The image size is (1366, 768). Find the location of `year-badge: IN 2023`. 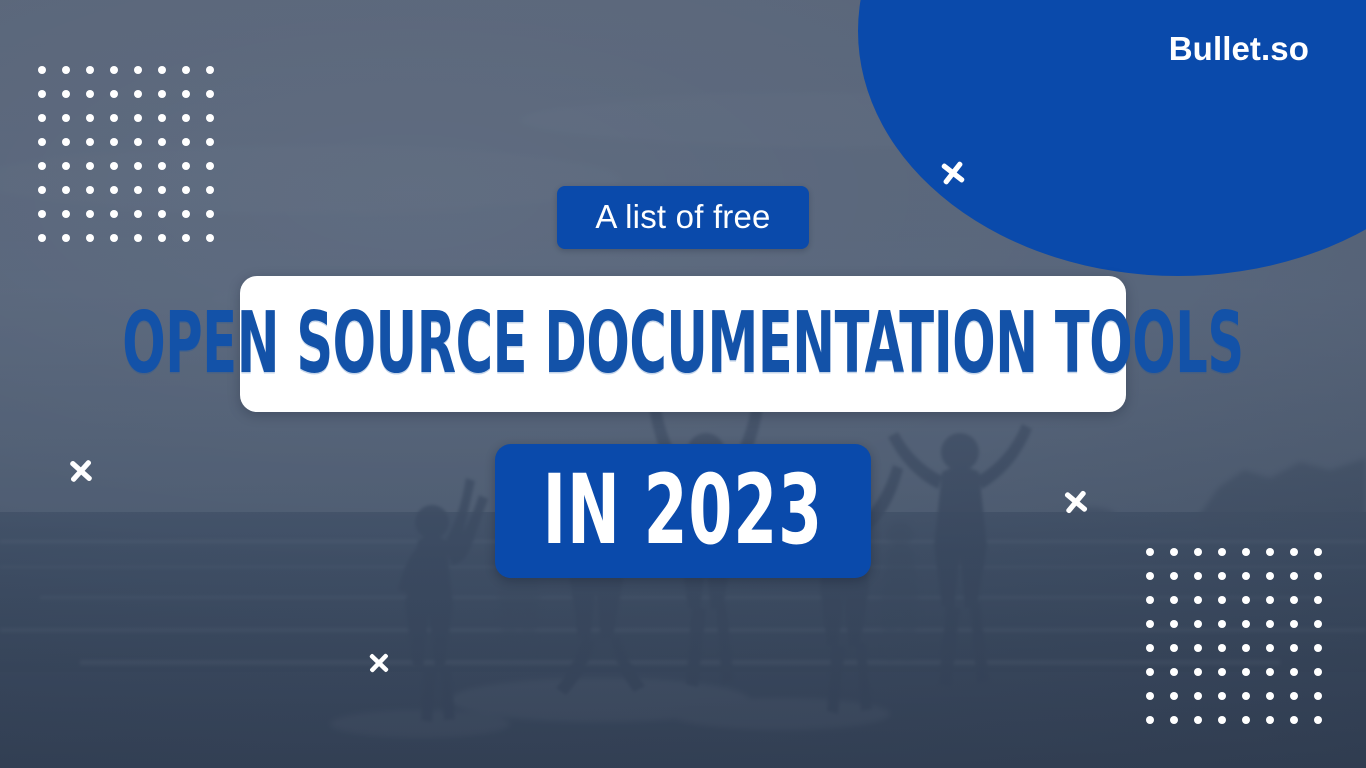

year-badge: IN 2023 is located at coordinates (683, 511).